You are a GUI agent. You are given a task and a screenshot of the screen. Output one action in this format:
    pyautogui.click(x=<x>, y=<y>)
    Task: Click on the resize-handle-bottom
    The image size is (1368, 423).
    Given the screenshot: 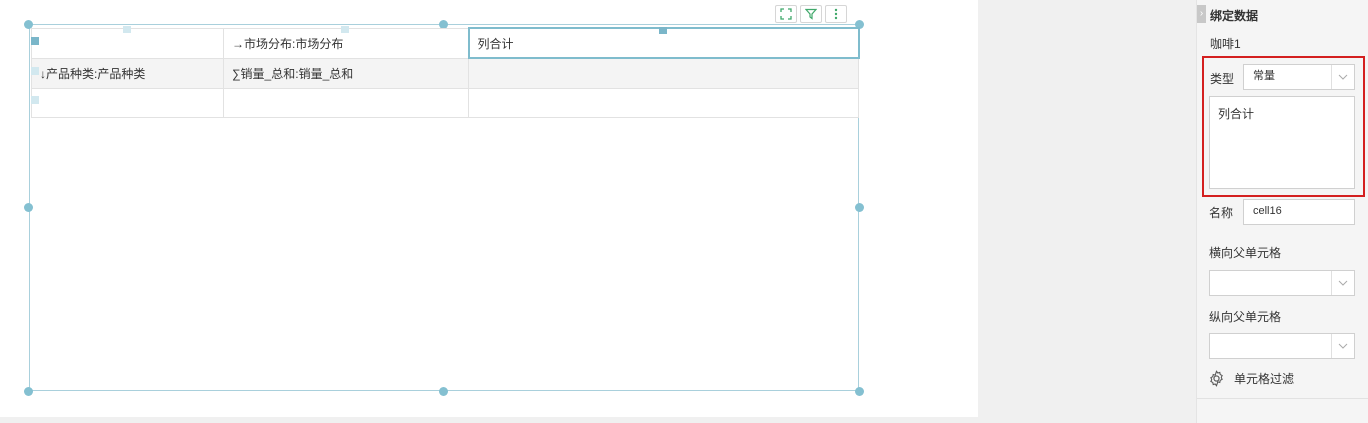 What is the action you would take?
    pyautogui.click(x=443, y=391)
    